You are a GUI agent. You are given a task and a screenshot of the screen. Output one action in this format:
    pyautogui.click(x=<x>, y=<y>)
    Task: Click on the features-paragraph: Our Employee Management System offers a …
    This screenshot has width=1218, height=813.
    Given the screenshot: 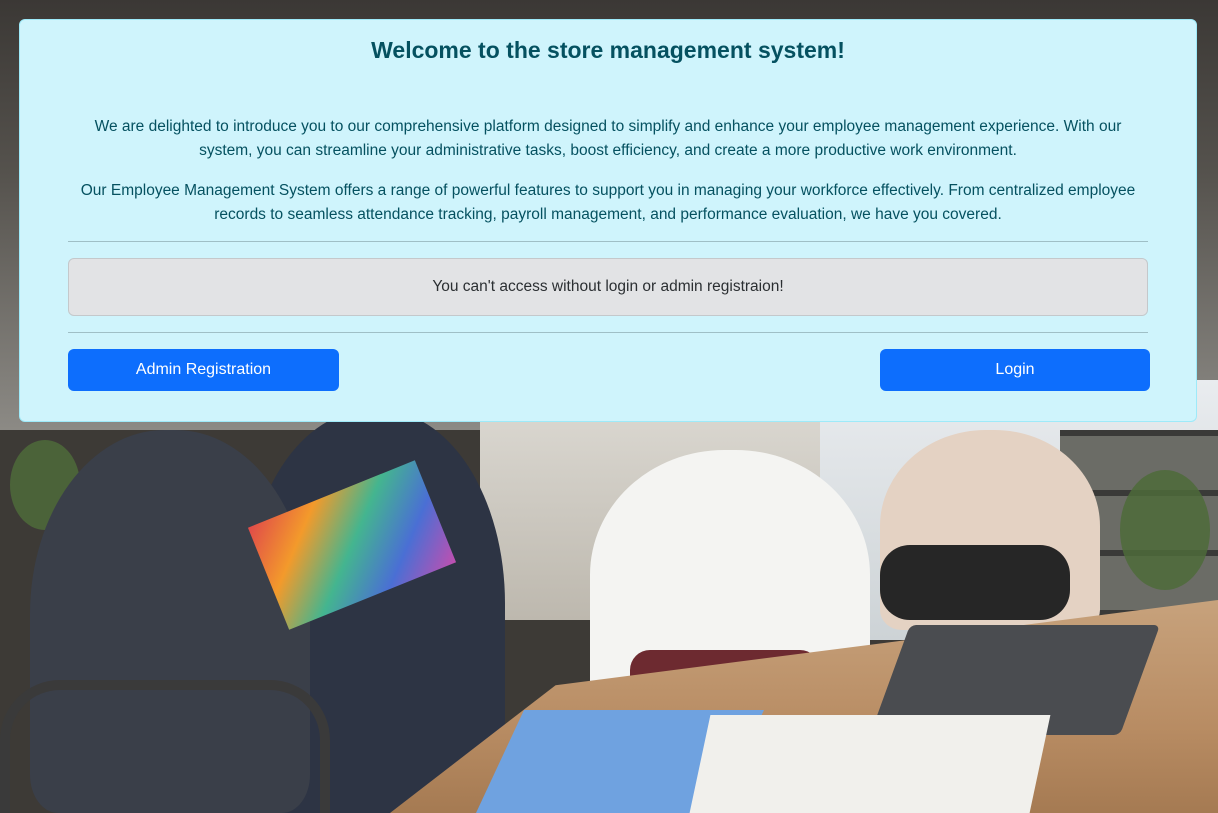 What is the action you would take?
    pyautogui.click(x=608, y=202)
    